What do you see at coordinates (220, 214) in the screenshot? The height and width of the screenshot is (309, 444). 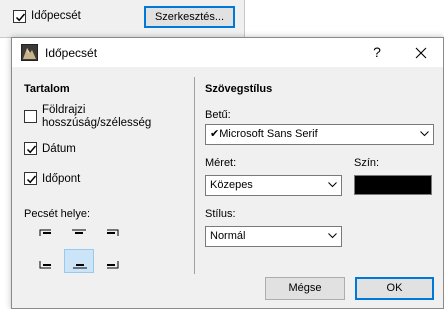 I see `style-label: Stílus:` at bounding box center [220, 214].